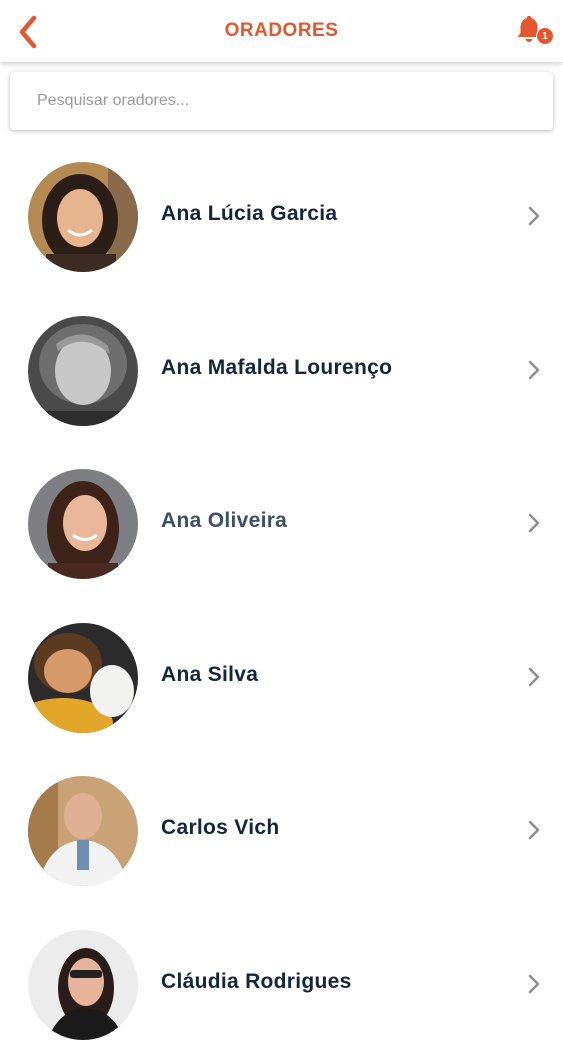 Image resolution: width=563 pixels, height=1061 pixels. I want to click on search-box, so click(281, 101).